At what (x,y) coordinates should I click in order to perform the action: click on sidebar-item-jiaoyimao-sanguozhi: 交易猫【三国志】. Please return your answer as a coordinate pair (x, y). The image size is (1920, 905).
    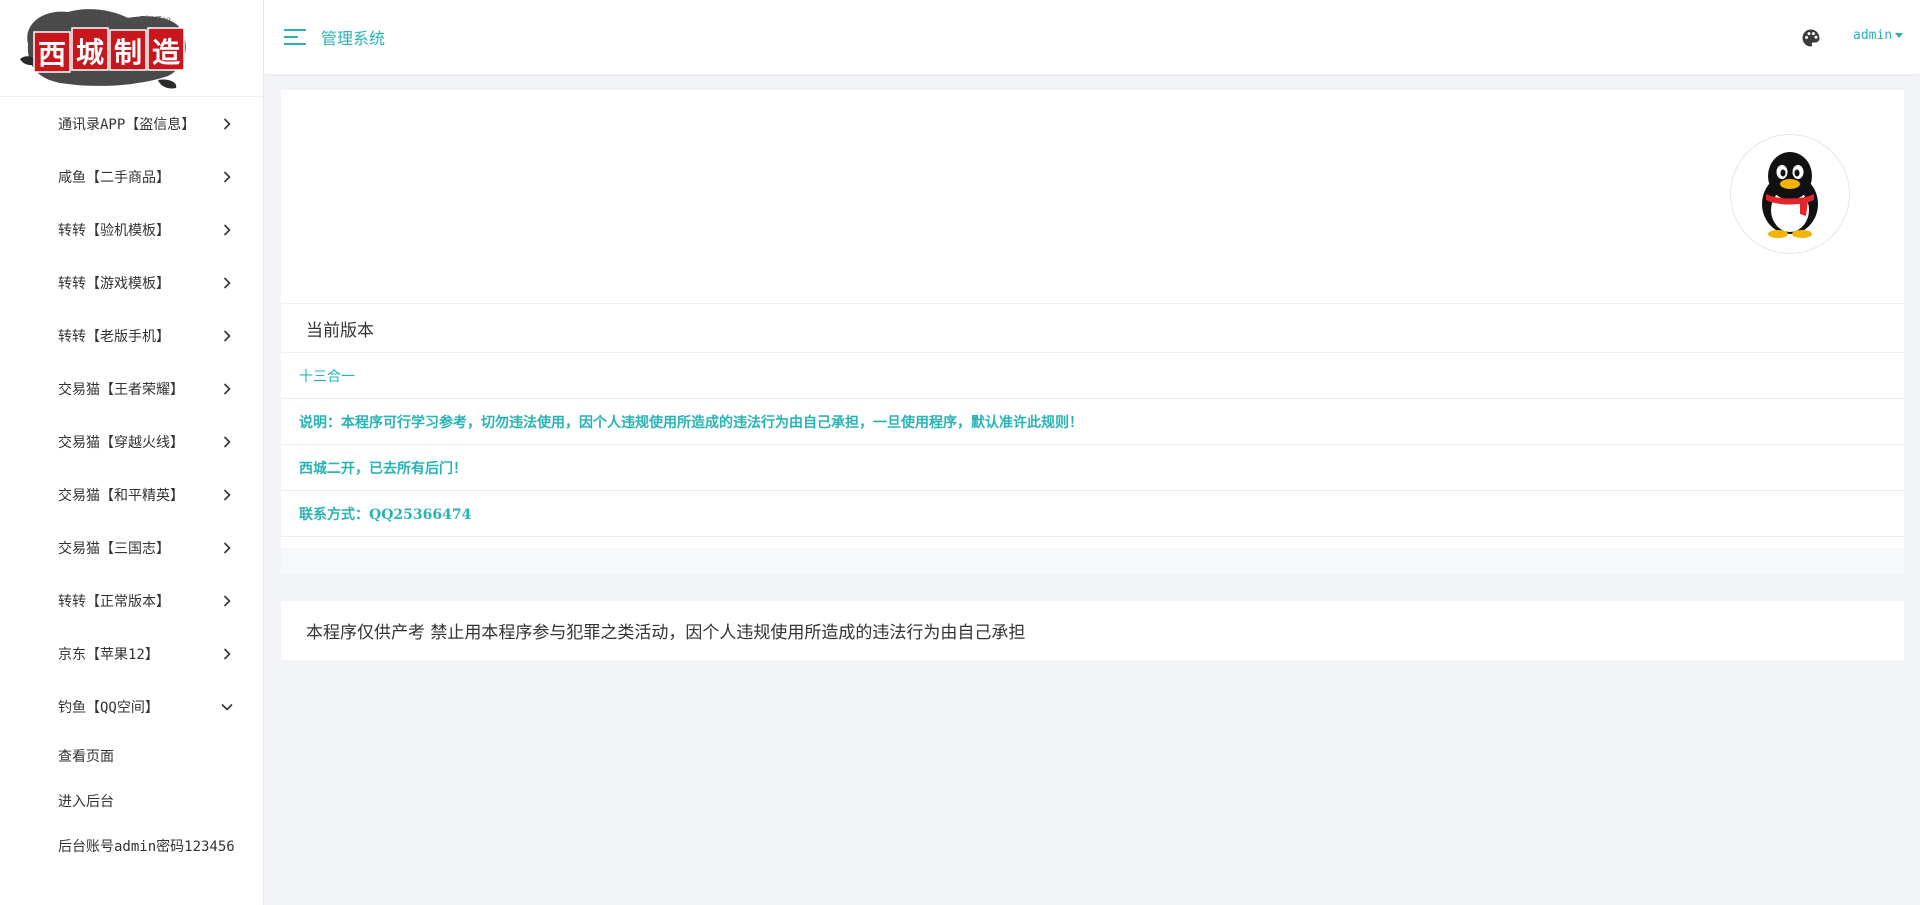
    Looking at the image, I should click on (131, 547).